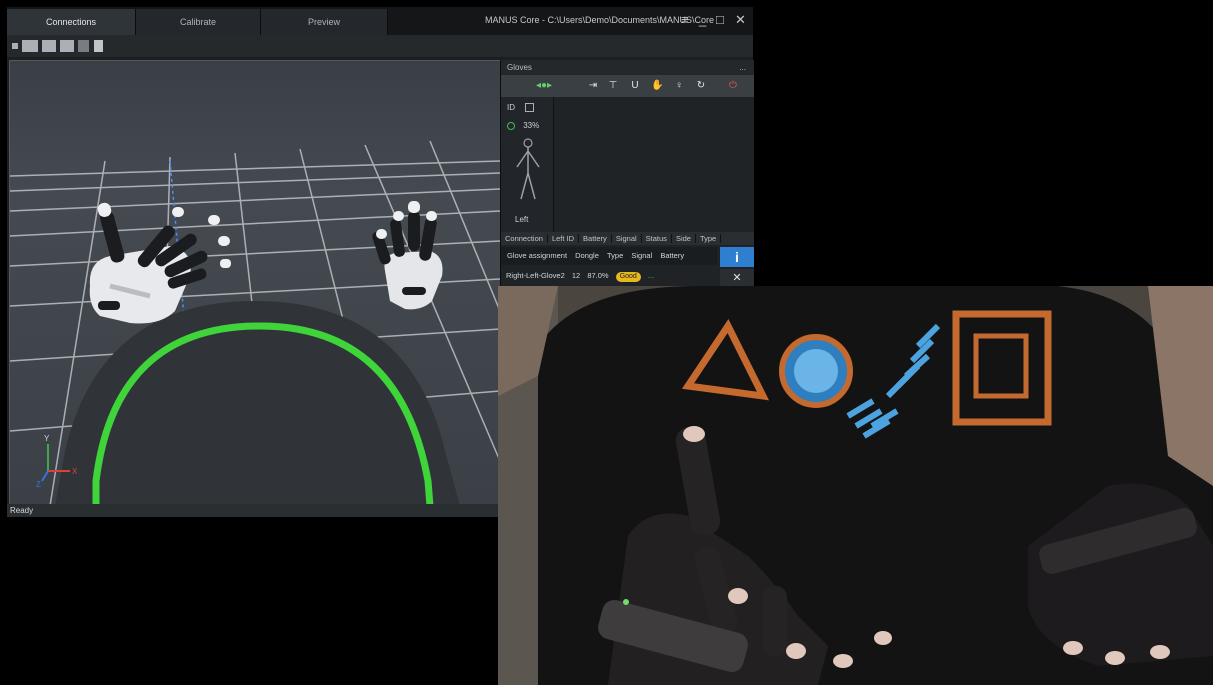 The width and height of the screenshot is (1213, 685). What do you see at coordinates (519, 67) in the screenshot?
I see `panel-title: Gloves` at bounding box center [519, 67].